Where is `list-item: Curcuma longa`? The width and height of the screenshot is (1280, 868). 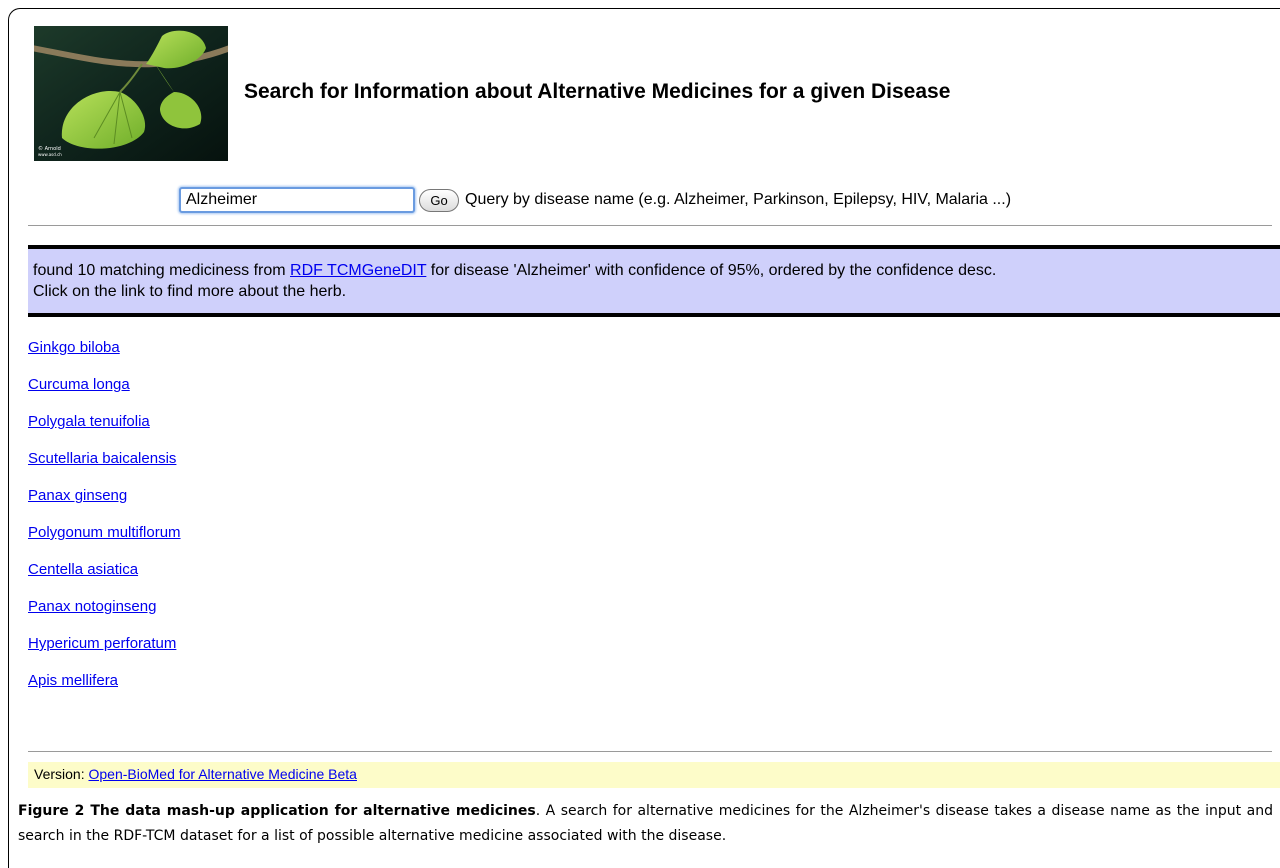 list-item: Curcuma longa is located at coordinates (104, 393).